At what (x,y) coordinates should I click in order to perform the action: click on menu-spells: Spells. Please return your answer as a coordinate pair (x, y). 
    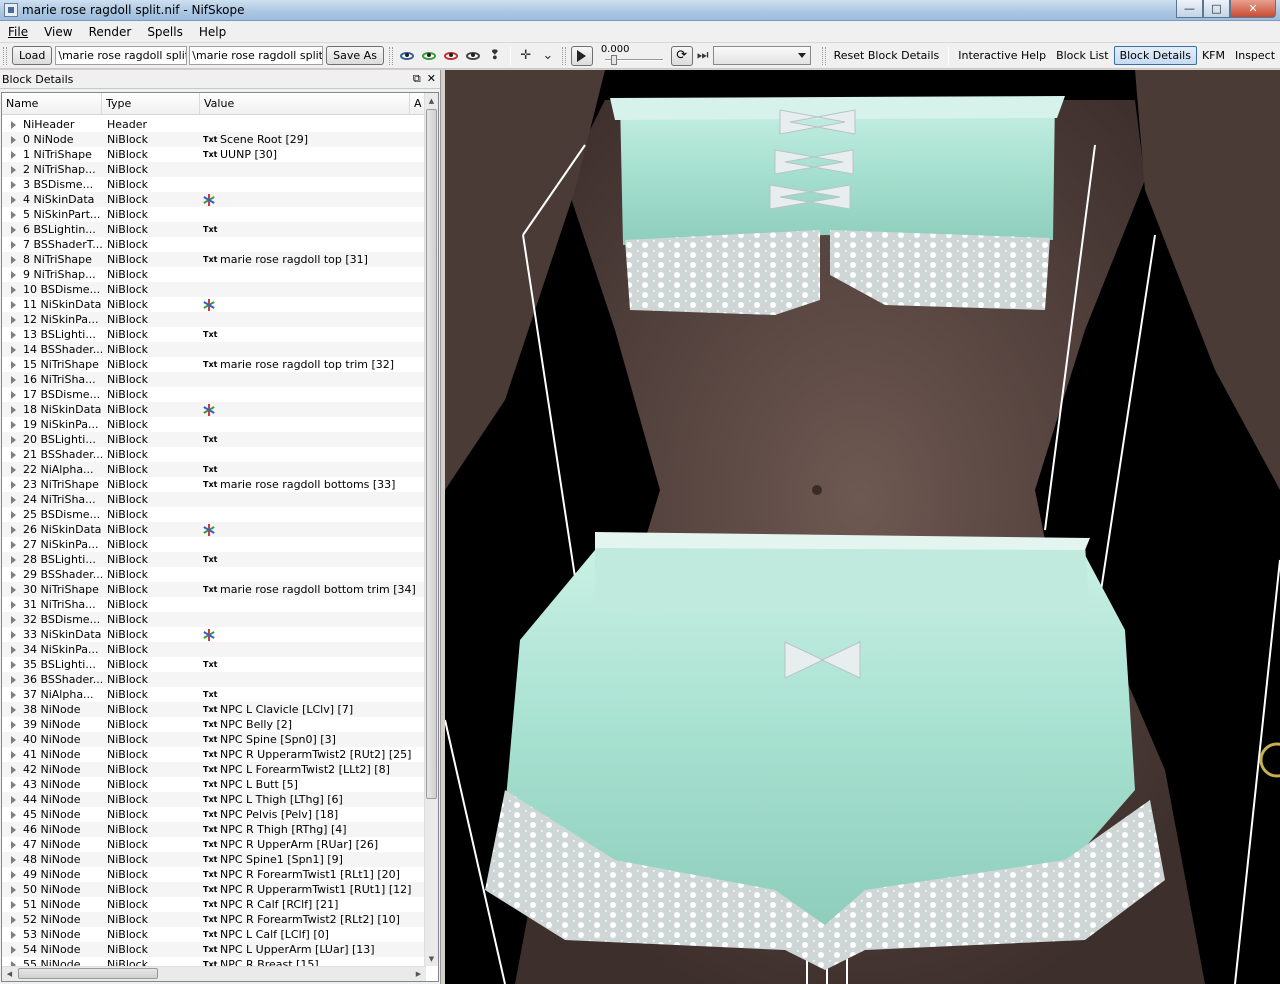
    Looking at the image, I should click on (165, 32).